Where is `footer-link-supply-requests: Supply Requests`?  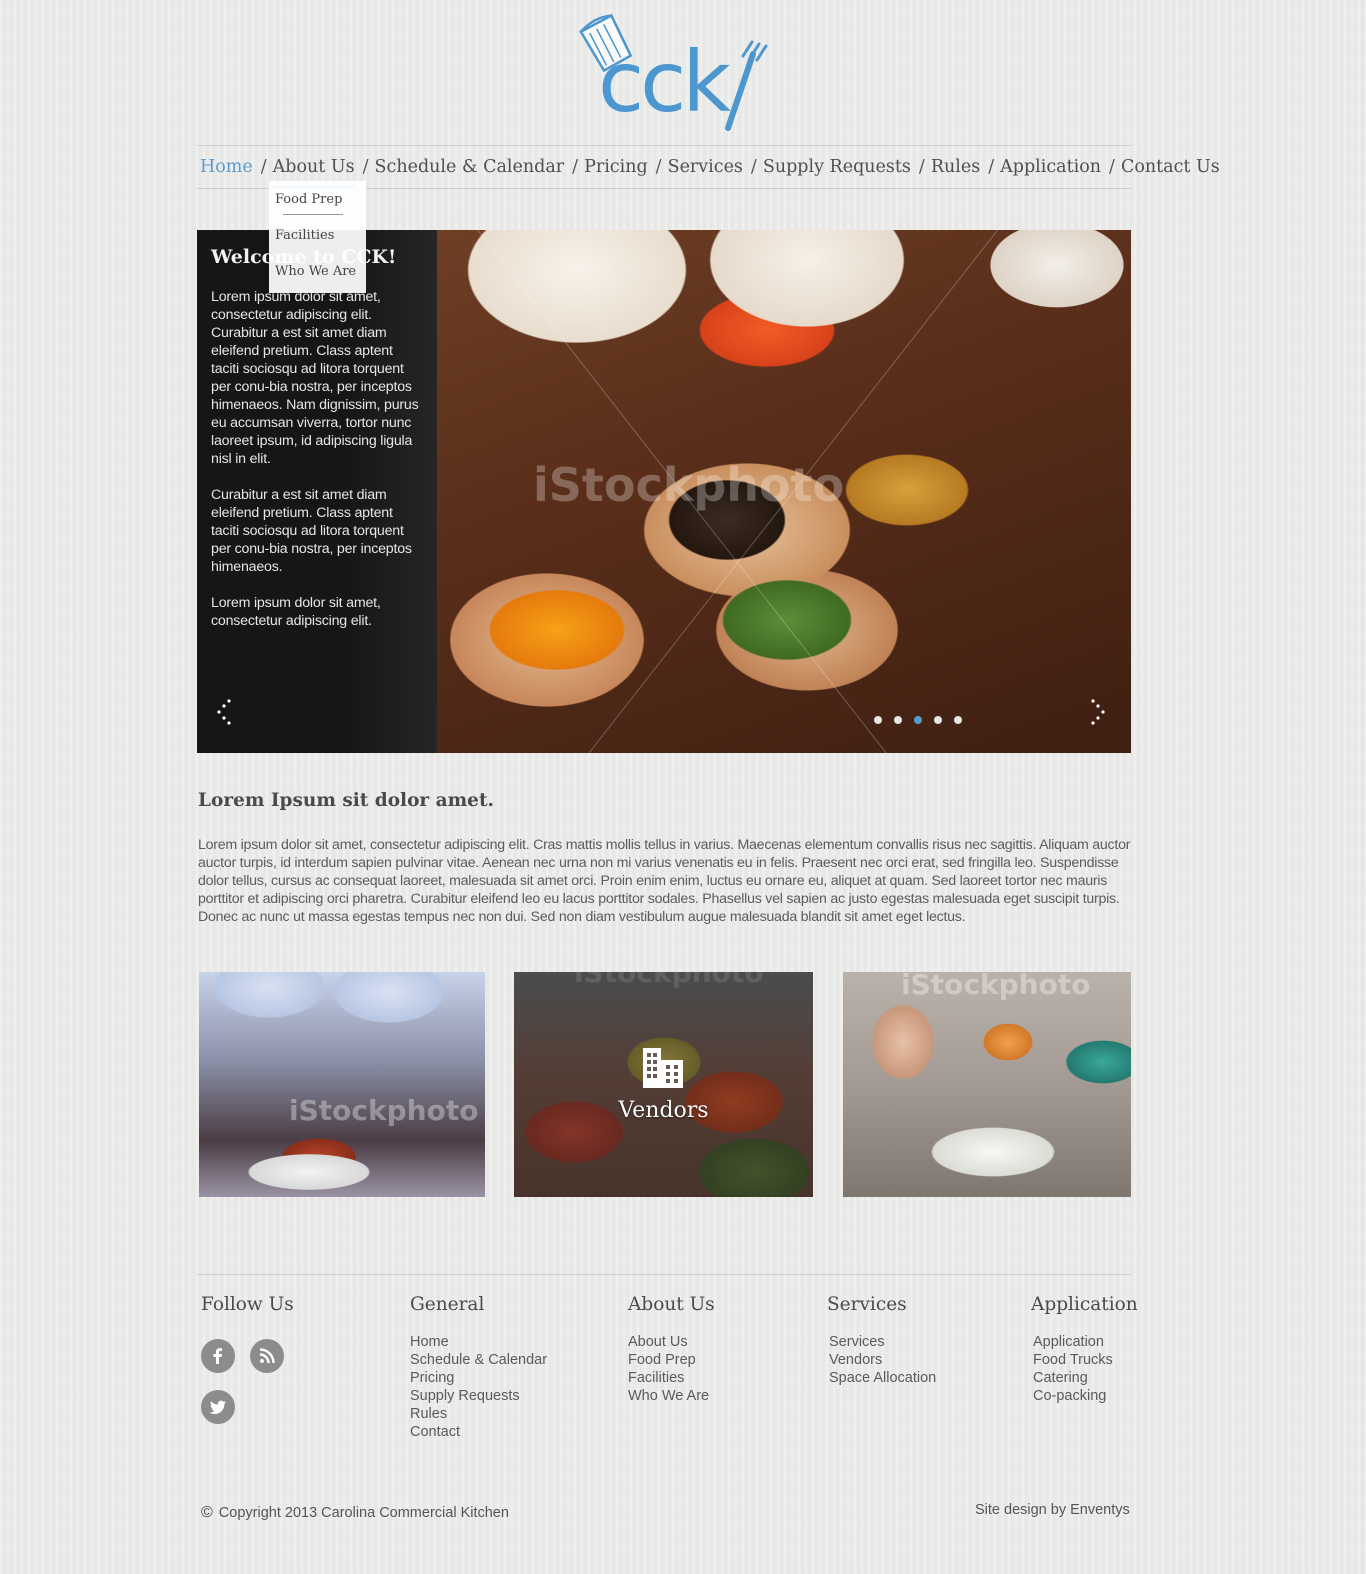
footer-link-supply-requests: Supply Requests is located at coordinates (478, 1396).